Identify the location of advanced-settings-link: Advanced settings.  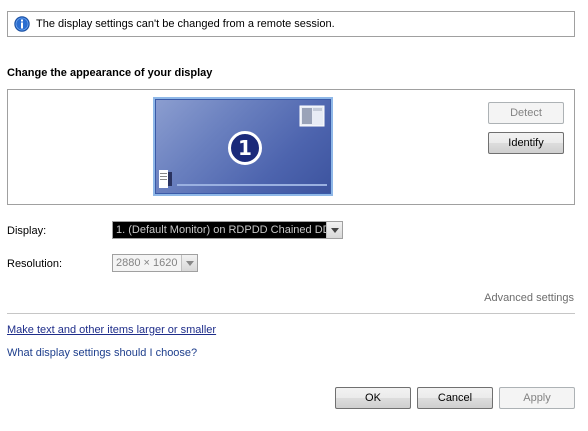
(529, 298).